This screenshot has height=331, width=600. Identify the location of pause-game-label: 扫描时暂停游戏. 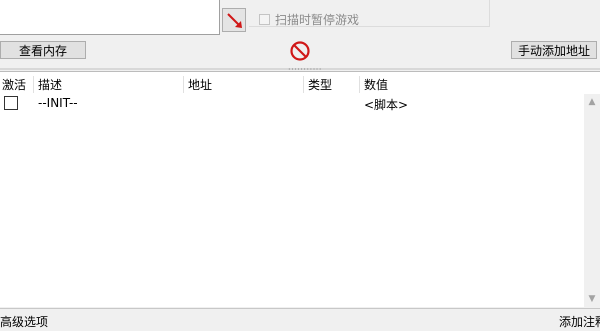
(317, 20).